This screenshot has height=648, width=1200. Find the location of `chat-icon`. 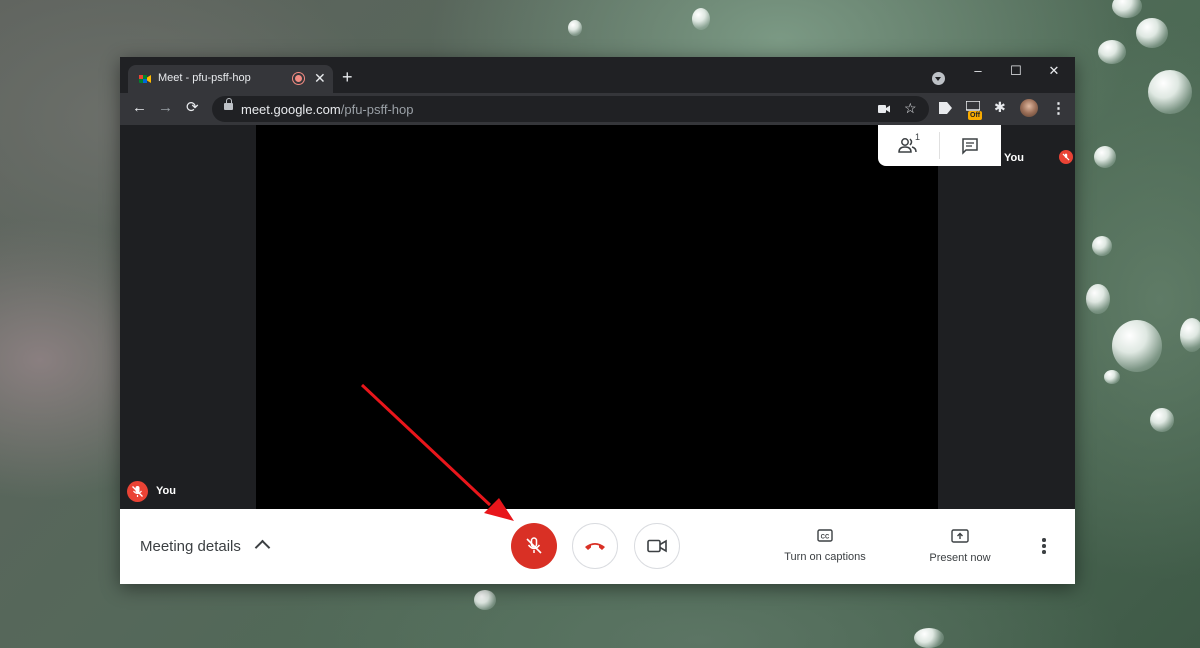

chat-icon is located at coordinates (970, 146).